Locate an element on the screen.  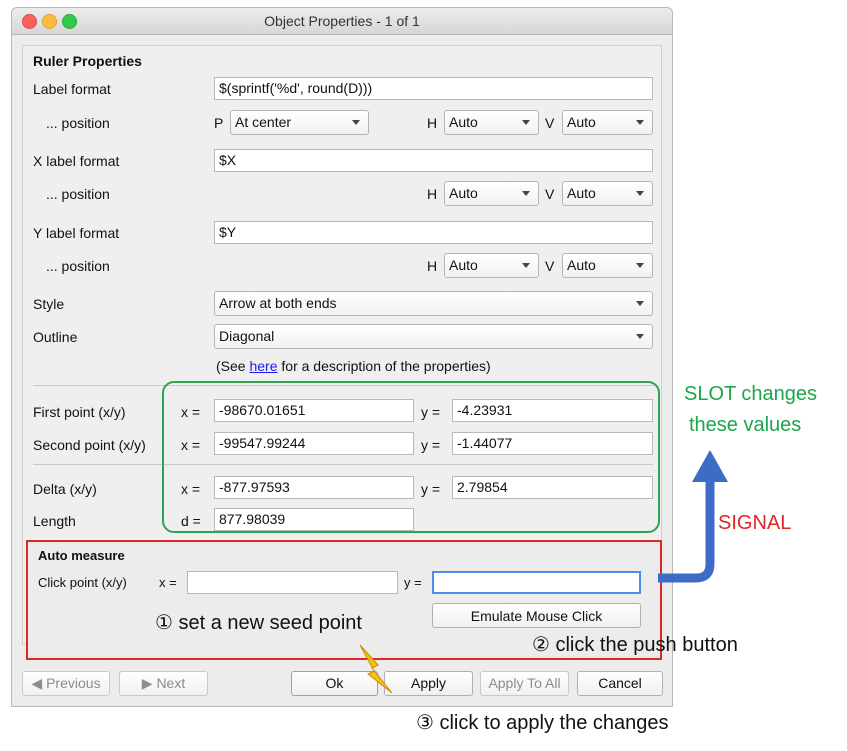
x-eq-label: x = is located at coordinates (168, 582).